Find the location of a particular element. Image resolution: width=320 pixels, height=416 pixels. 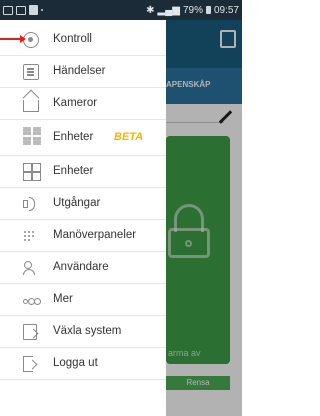

status-left-icons is located at coordinates (23, 10).